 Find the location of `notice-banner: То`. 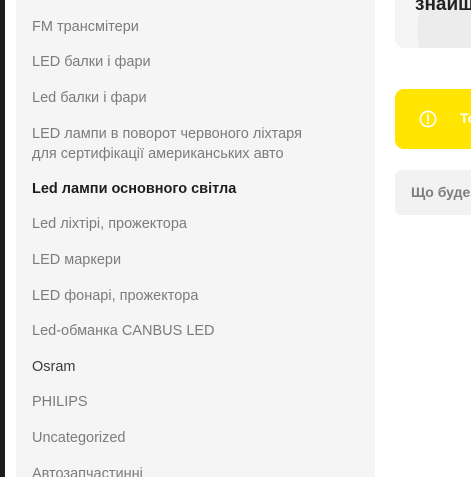

notice-banner: То is located at coordinates (433, 119).